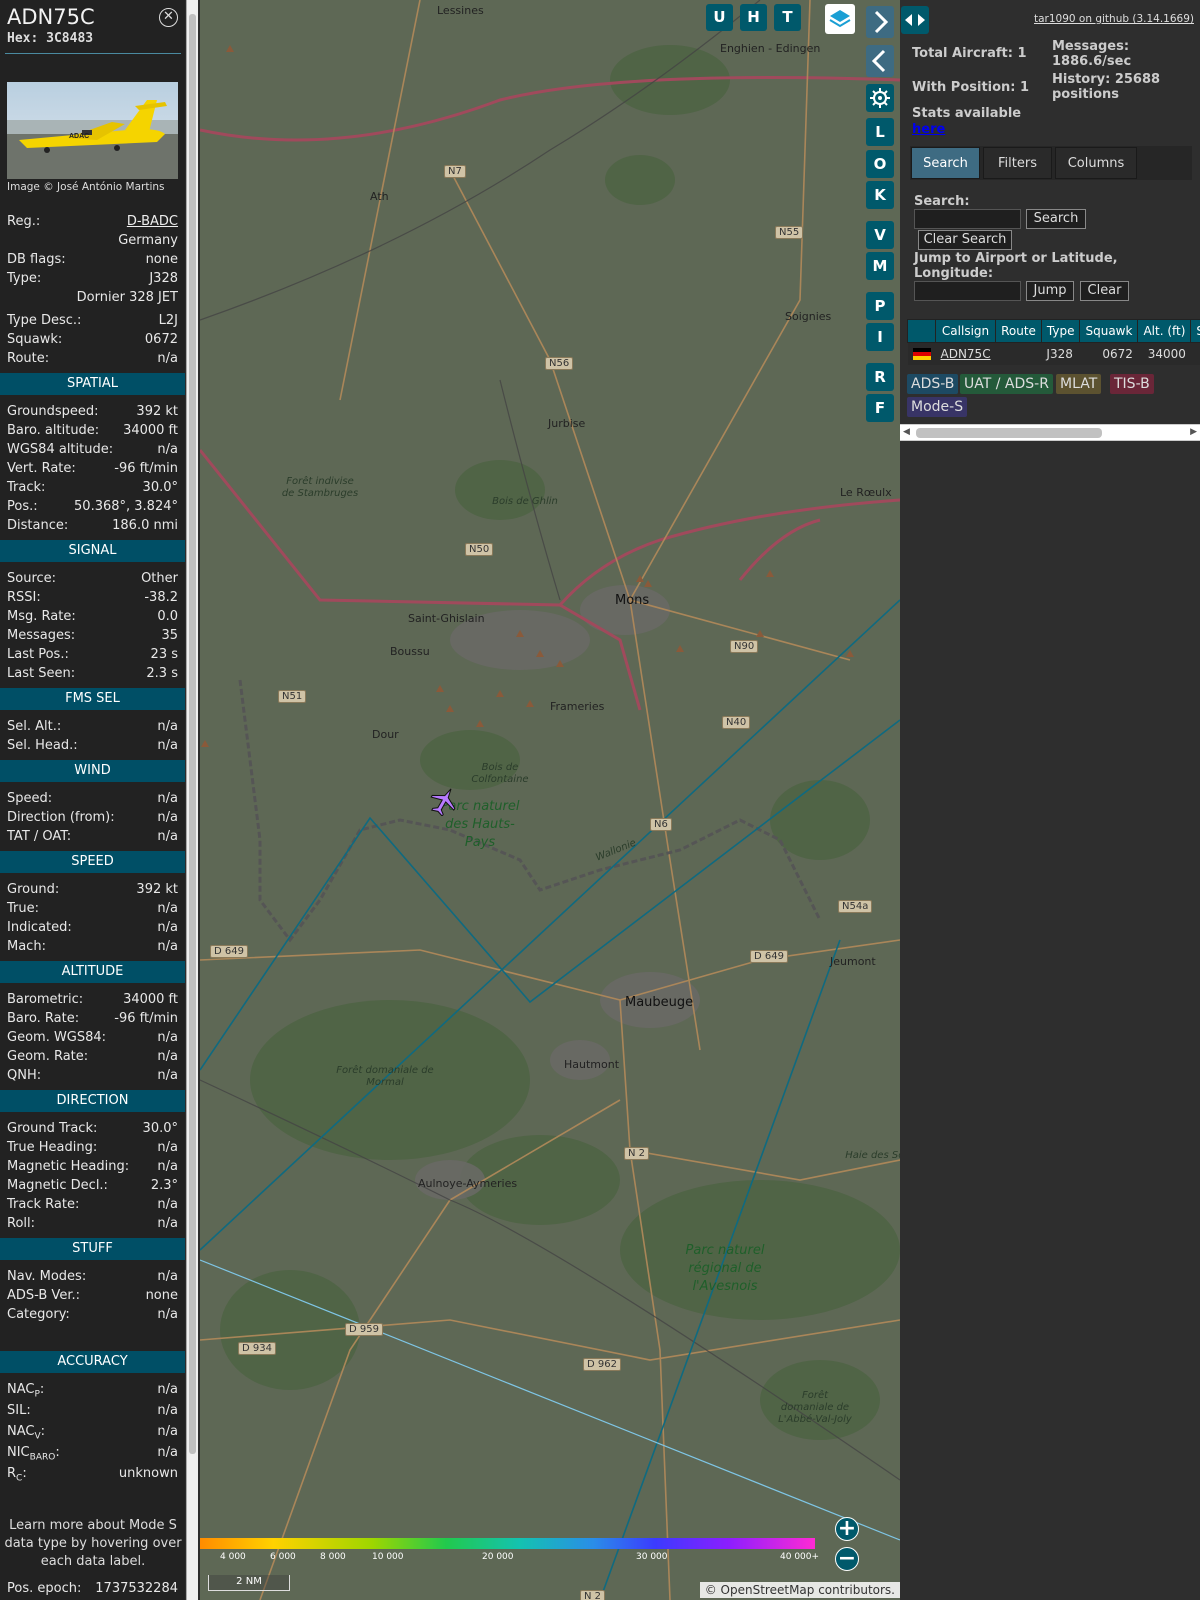  What do you see at coordinates (1104, 291) in the screenshot?
I see `clear-button: Clear` at bounding box center [1104, 291].